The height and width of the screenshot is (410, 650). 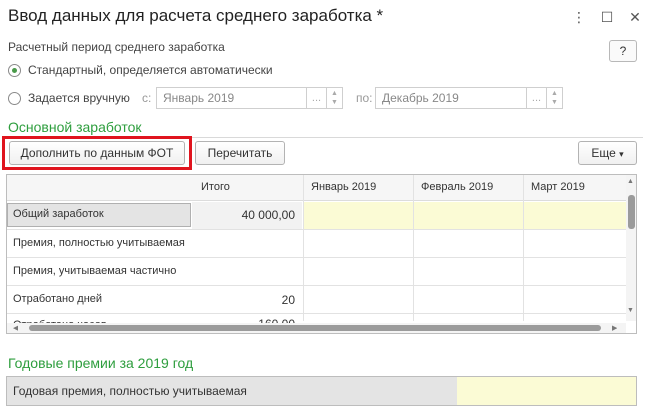 What do you see at coordinates (15, 328) in the screenshot?
I see `scroll-left-icon: ◀` at bounding box center [15, 328].